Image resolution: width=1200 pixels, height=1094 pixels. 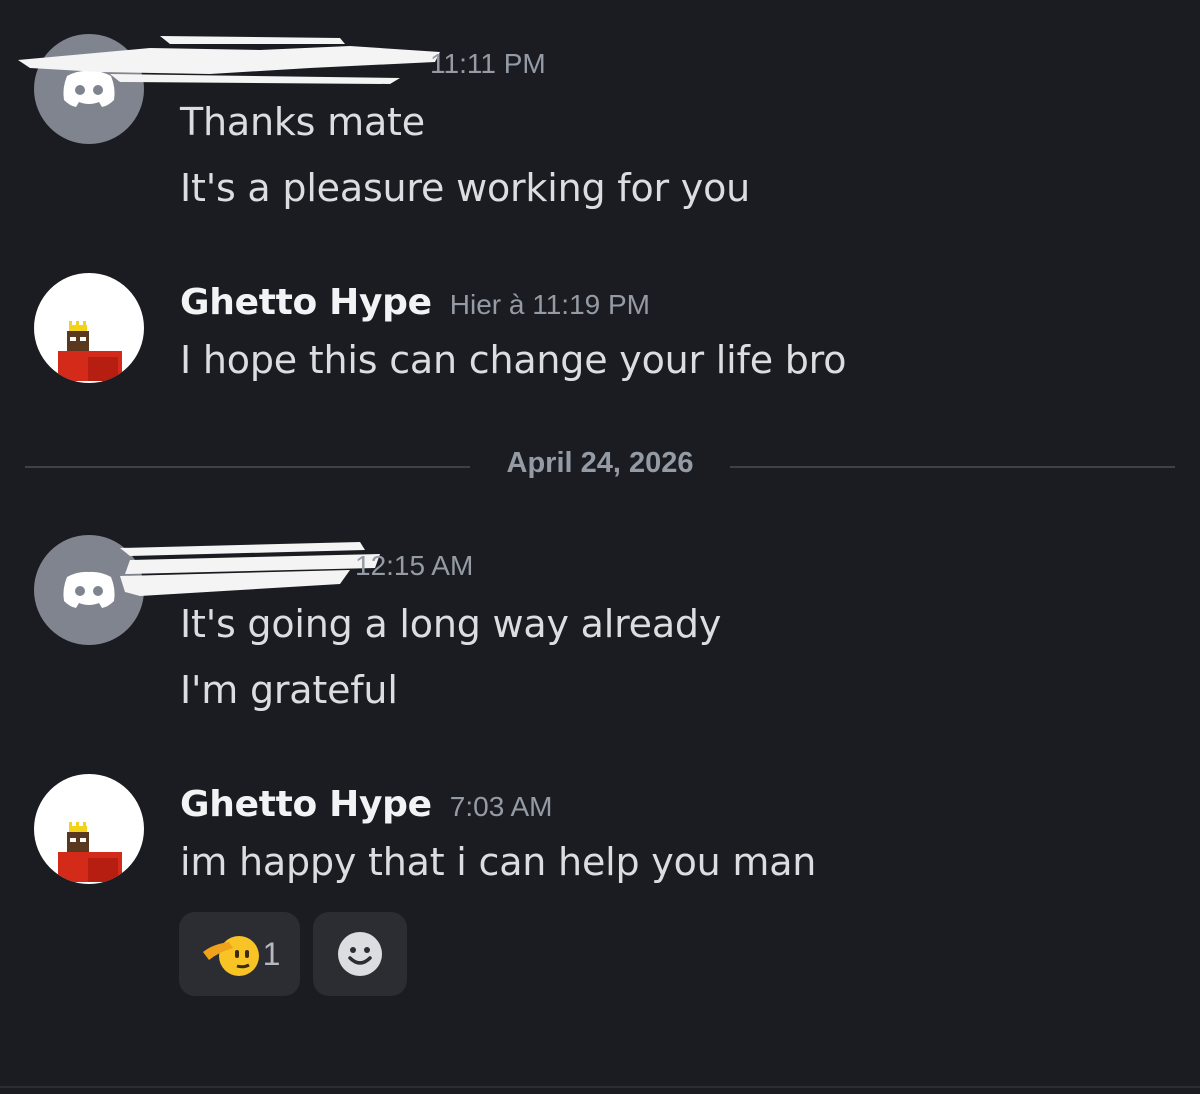 What do you see at coordinates (465, 188) in the screenshot?
I see `message-text: It's a pleasure working for you` at bounding box center [465, 188].